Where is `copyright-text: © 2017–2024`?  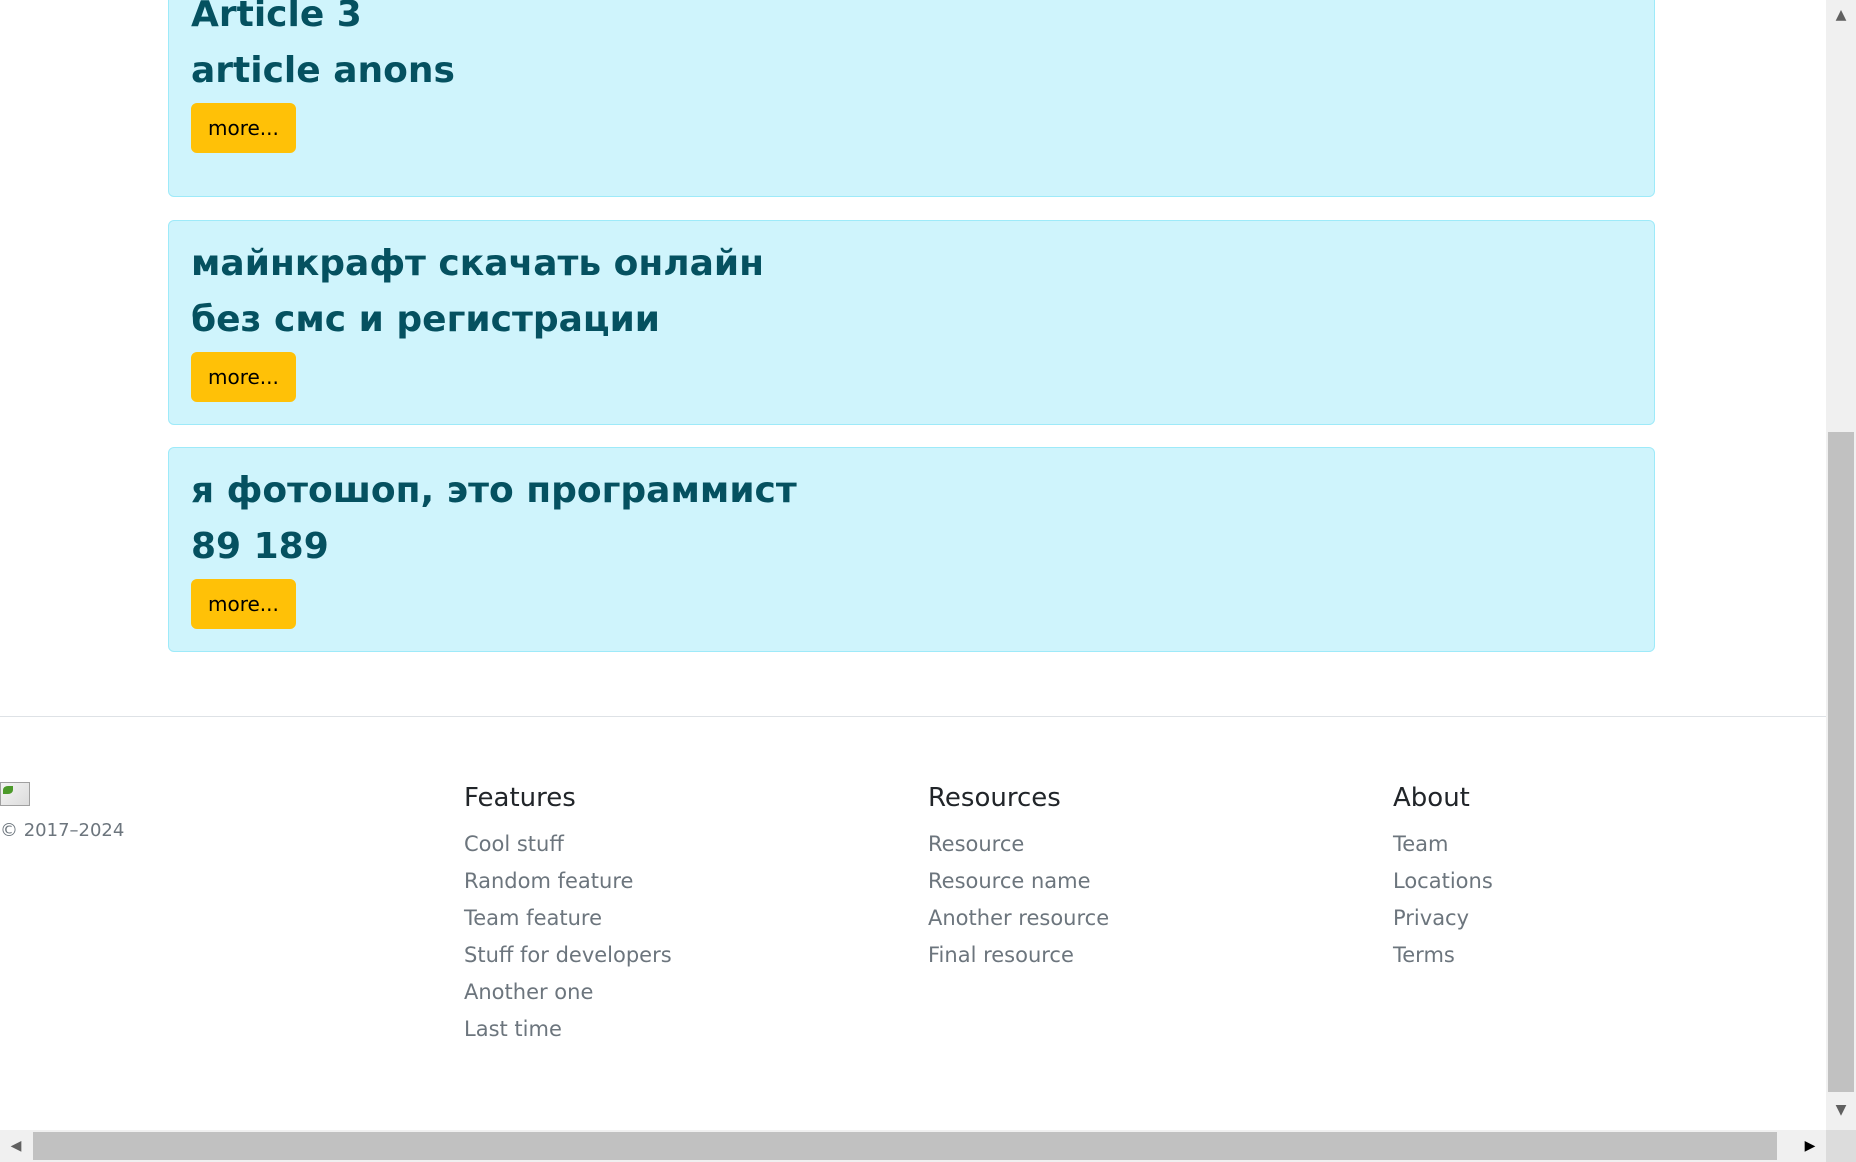 copyright-text: © 2017–2024 is located at coordinates (62, 830).